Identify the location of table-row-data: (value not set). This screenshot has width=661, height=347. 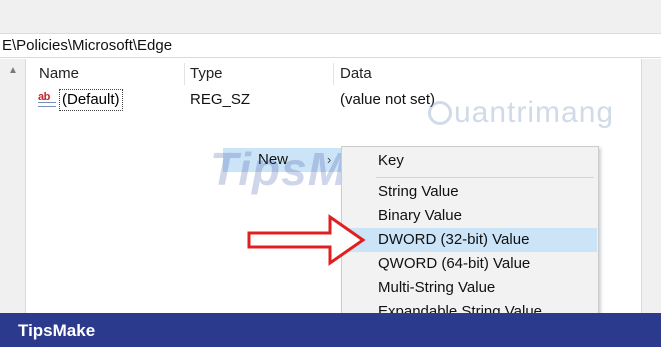
(388, 99).